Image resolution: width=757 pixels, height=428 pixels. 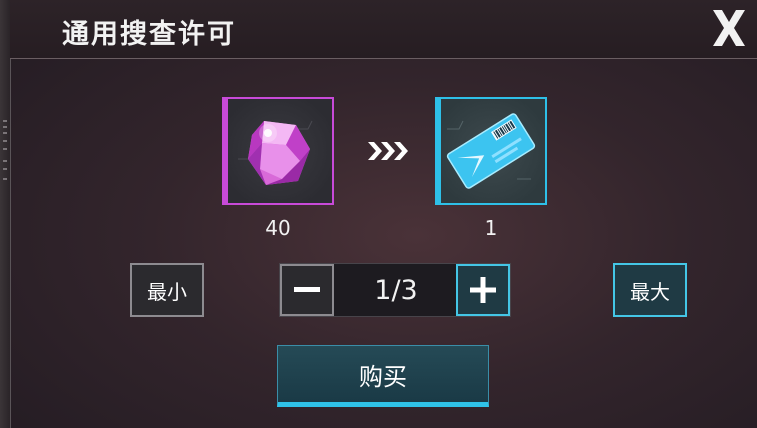 I want to click on quantity-stepper: 1/3, so click(x=395, y=290).